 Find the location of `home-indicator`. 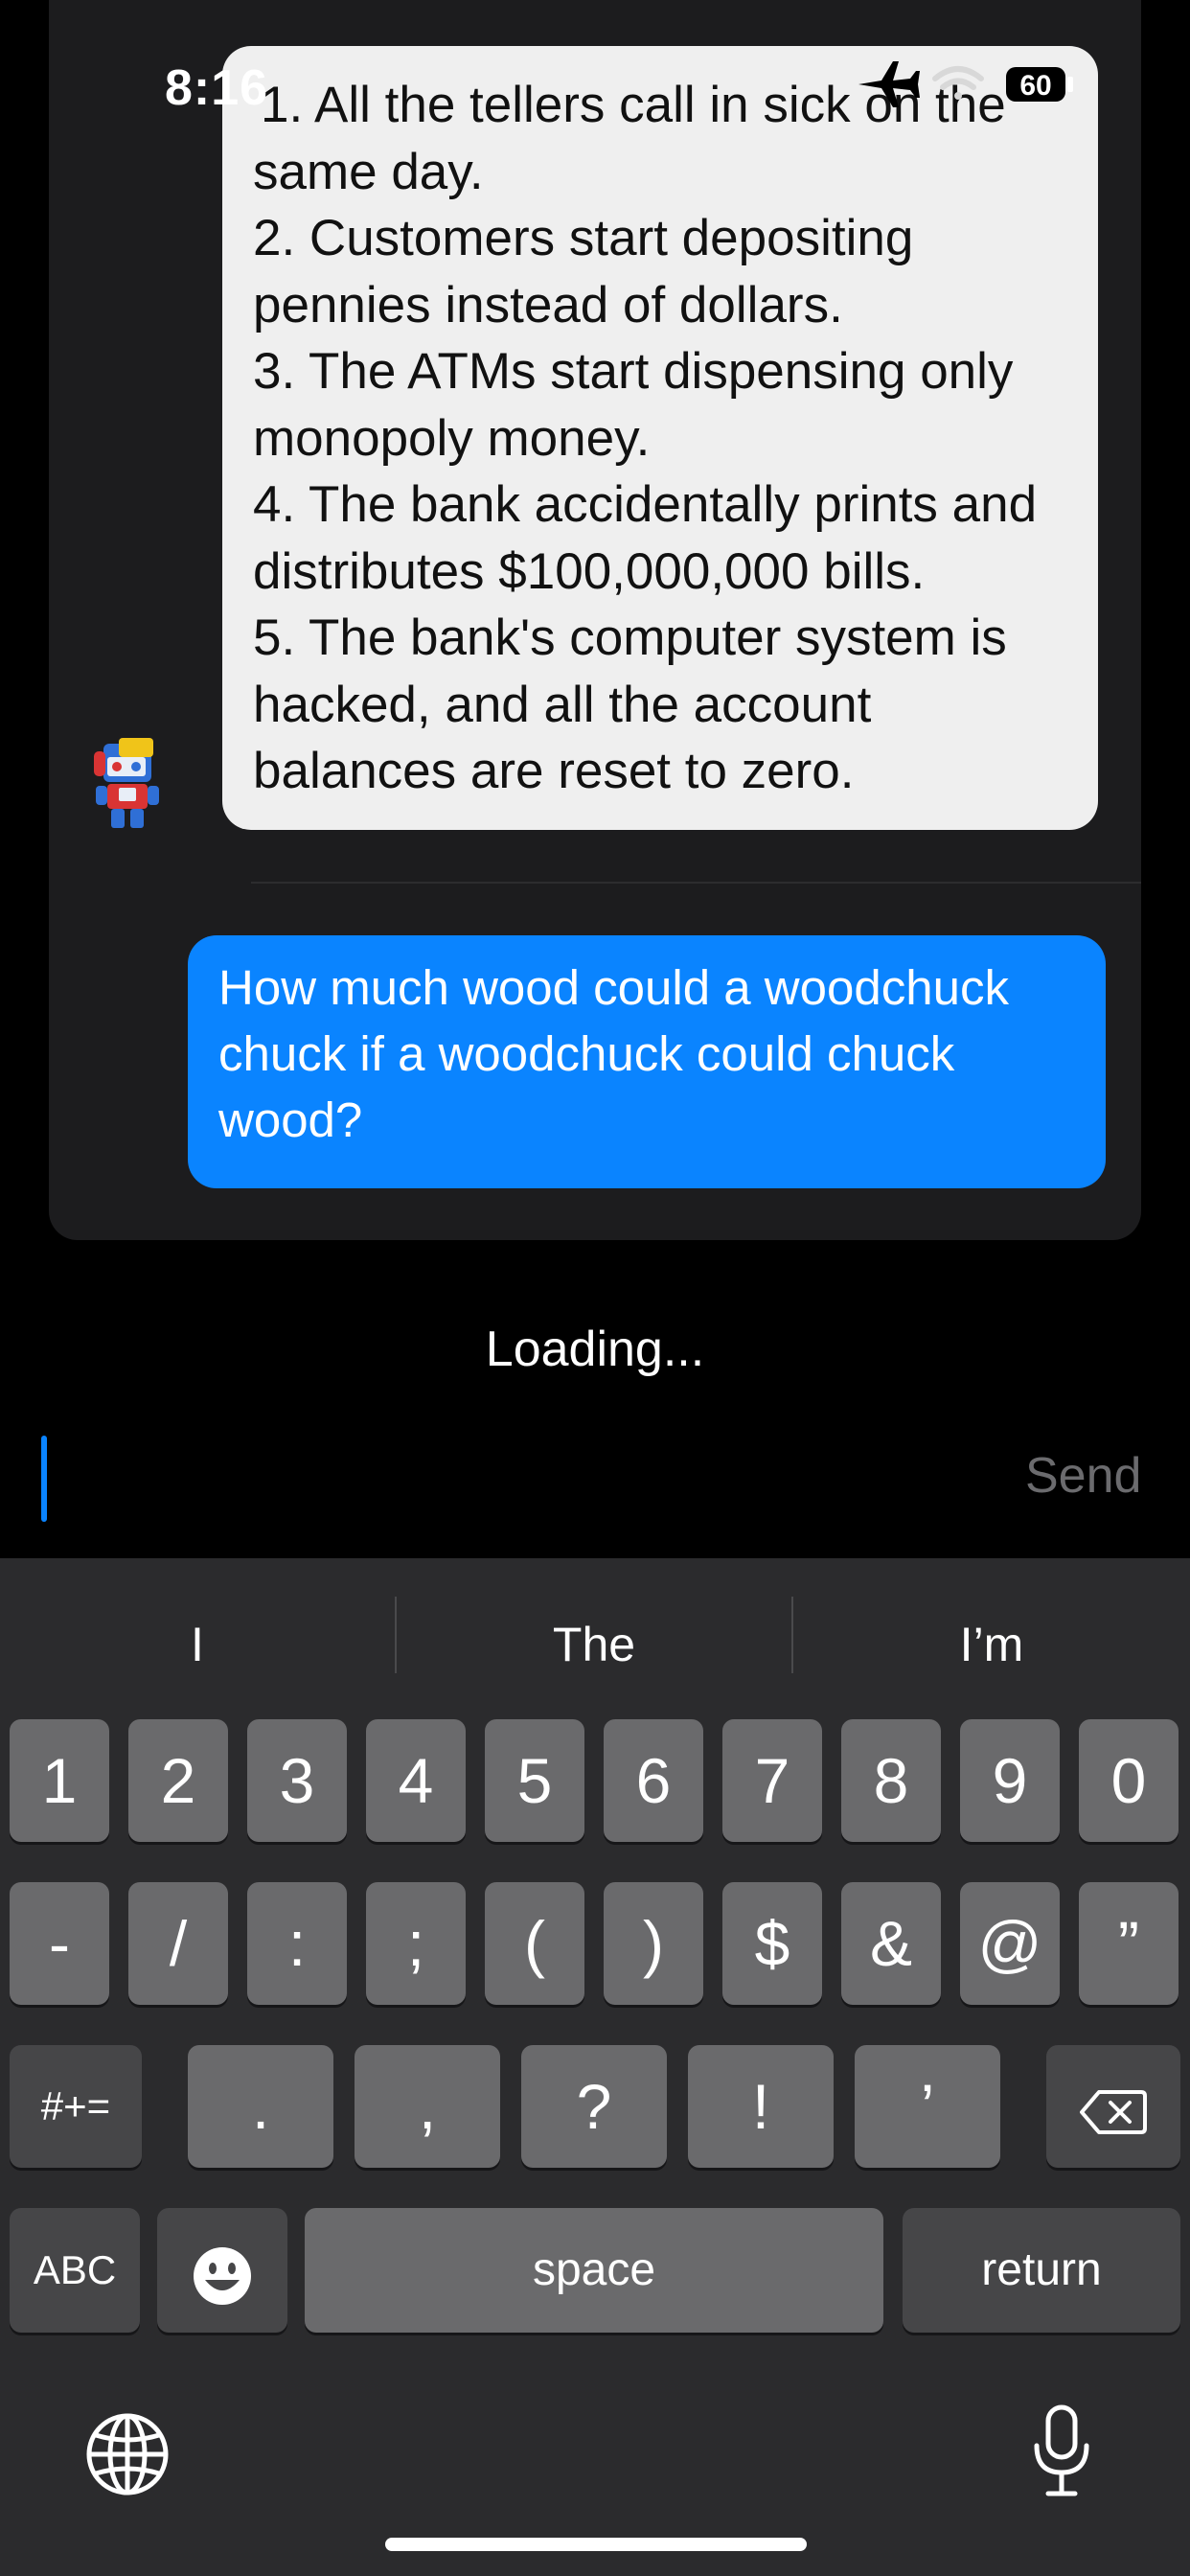

home-indicator is located at coordinates (596, 2544).